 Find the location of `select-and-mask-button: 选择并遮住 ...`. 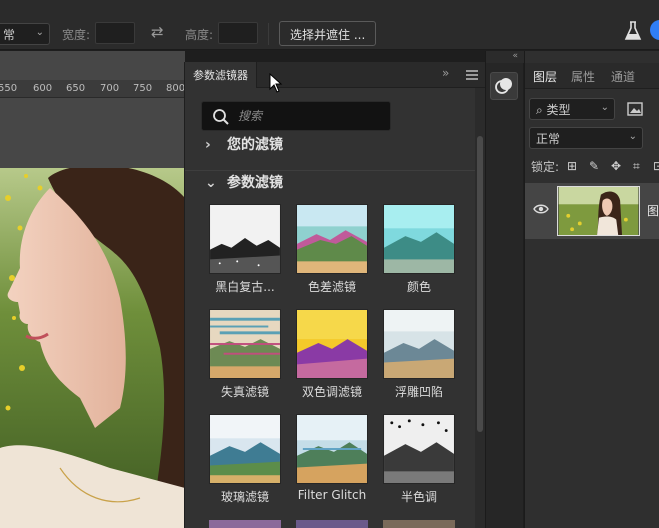

select-and-mask-button: 选择并遮住 ... is located at coordinates (328, 33).